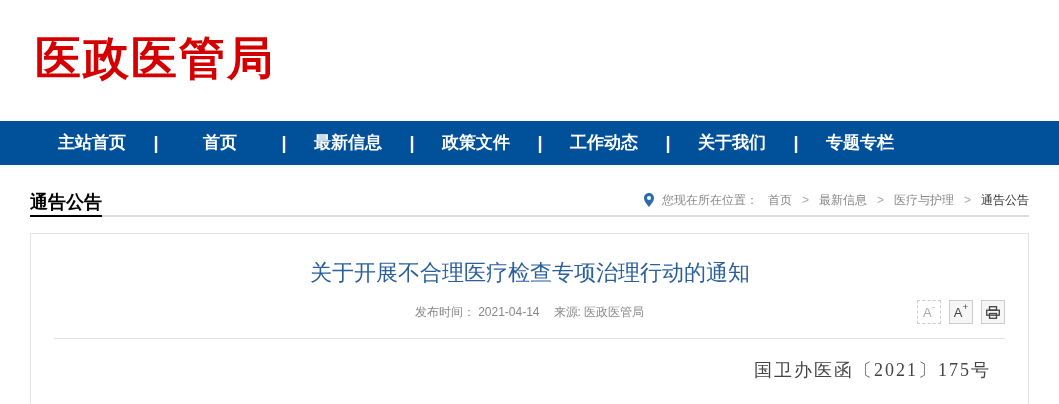  I want to click on source: 来源: 医政医管局, so click(599, 312).